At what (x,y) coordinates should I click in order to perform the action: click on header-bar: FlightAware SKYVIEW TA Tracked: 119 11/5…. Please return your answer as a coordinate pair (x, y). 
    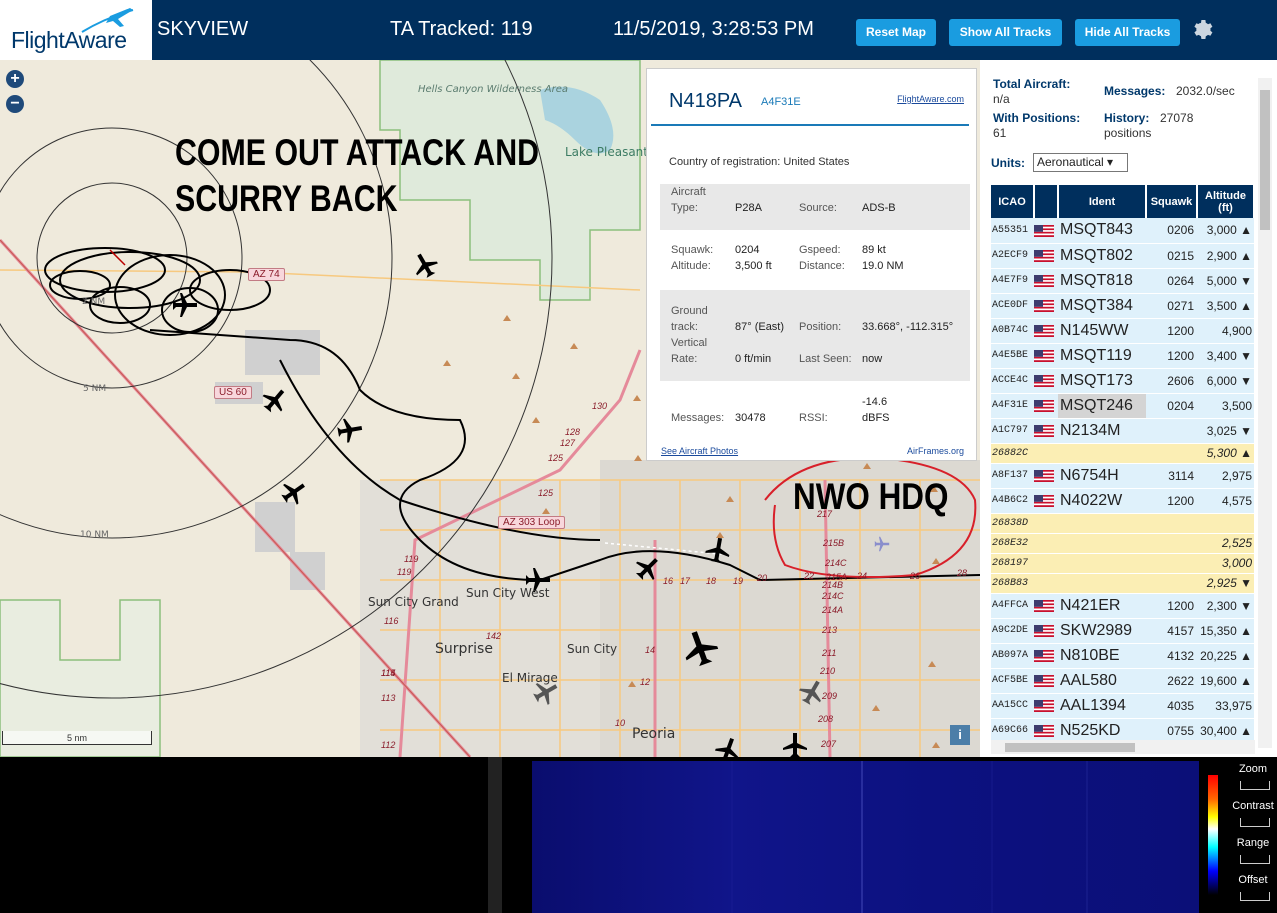
    Looking at the image, I should click on (638, 30).